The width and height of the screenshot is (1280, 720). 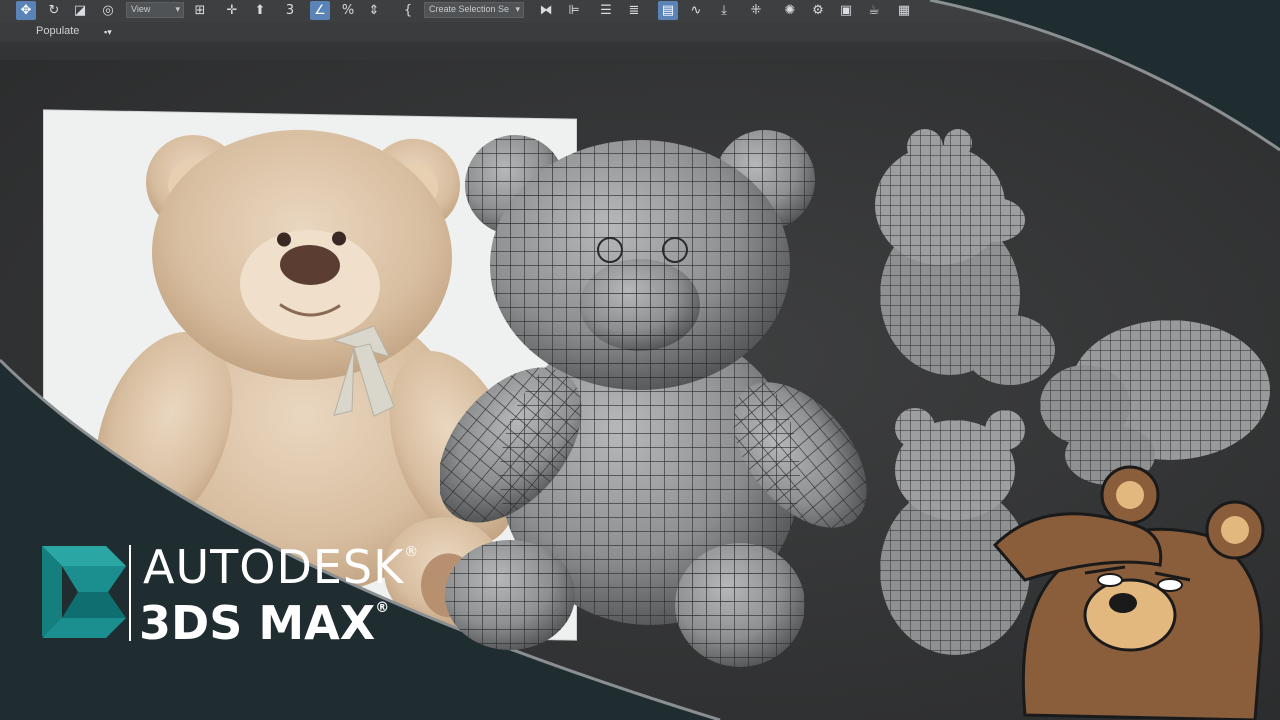 What do you see at coordinates (281, 567) in the screenshot?
I see `brand-company: AUTODESK®` at bounding box center [281, 567].